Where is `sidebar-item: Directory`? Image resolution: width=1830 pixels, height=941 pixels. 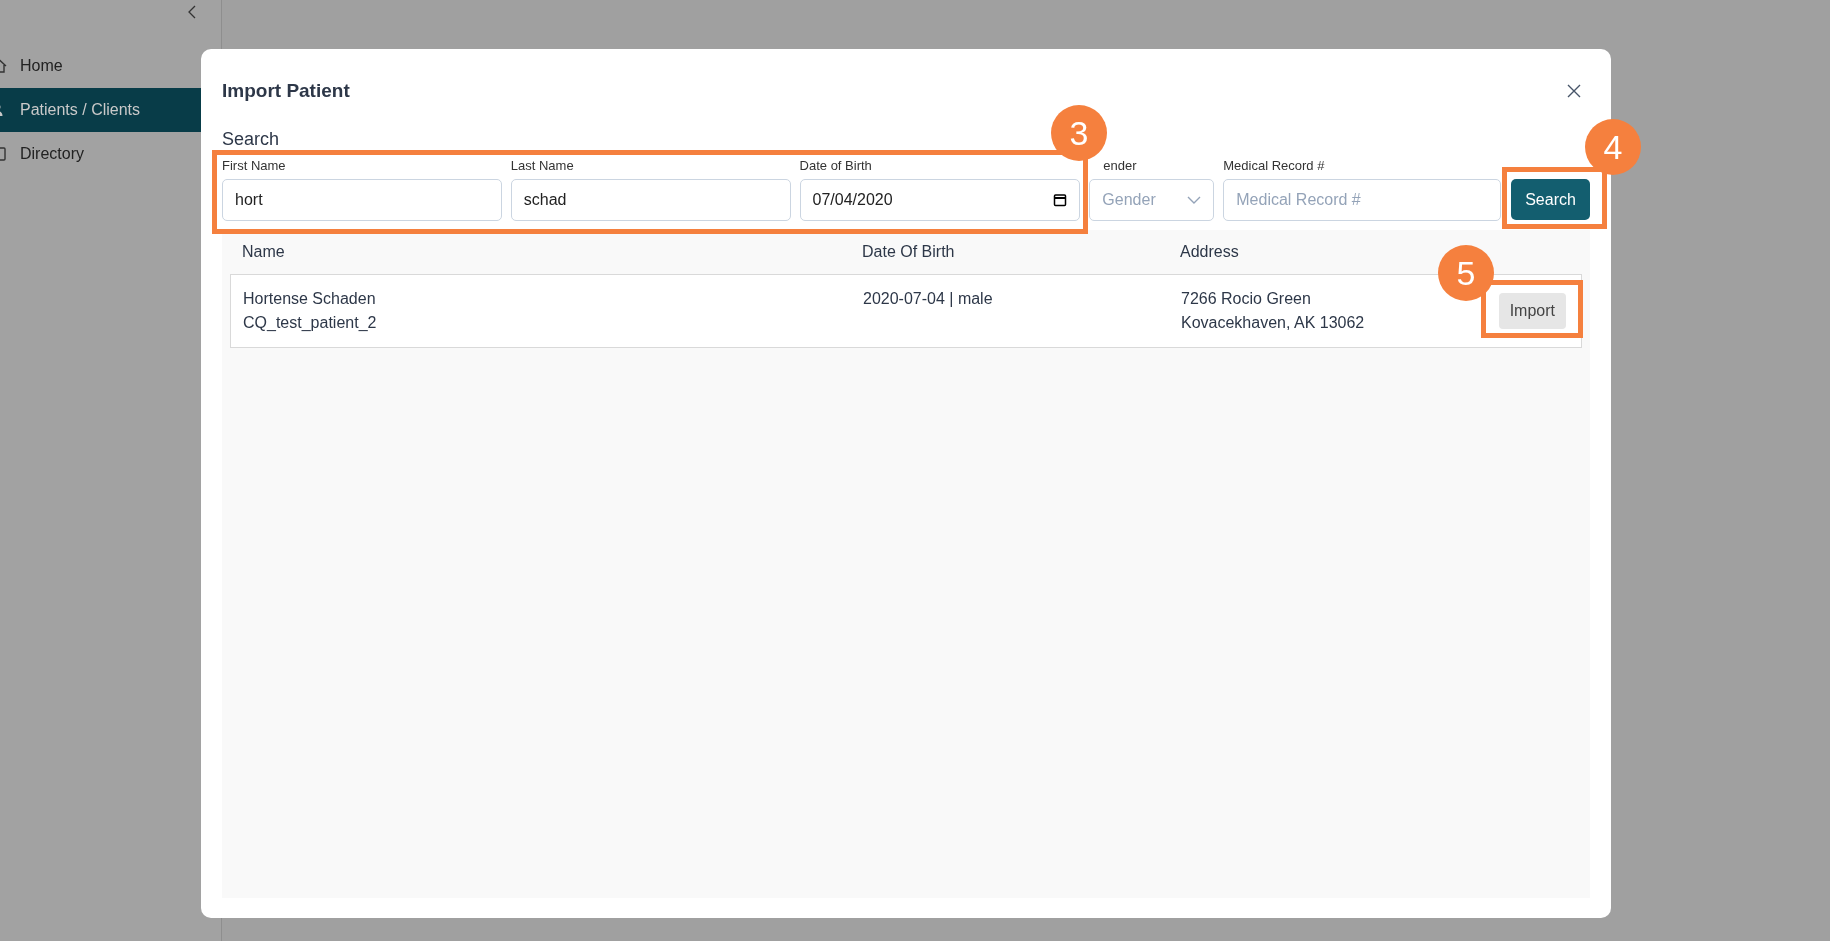
sidebar-item: Directory is located at coordinates (110, 154).